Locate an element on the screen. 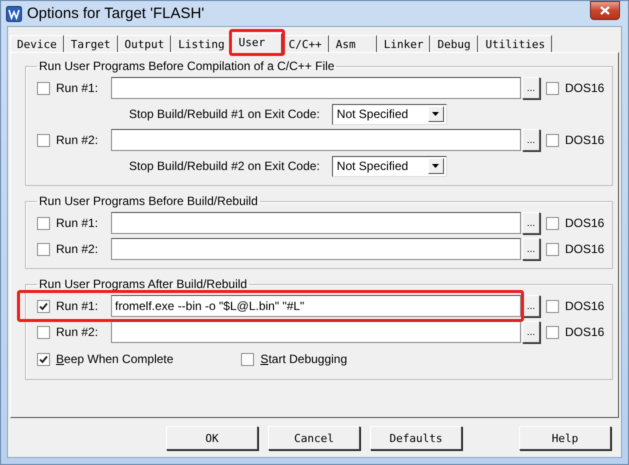 This screenshot has height=465, width=629. dialog-button: OK is located at coordinates (212, 438).